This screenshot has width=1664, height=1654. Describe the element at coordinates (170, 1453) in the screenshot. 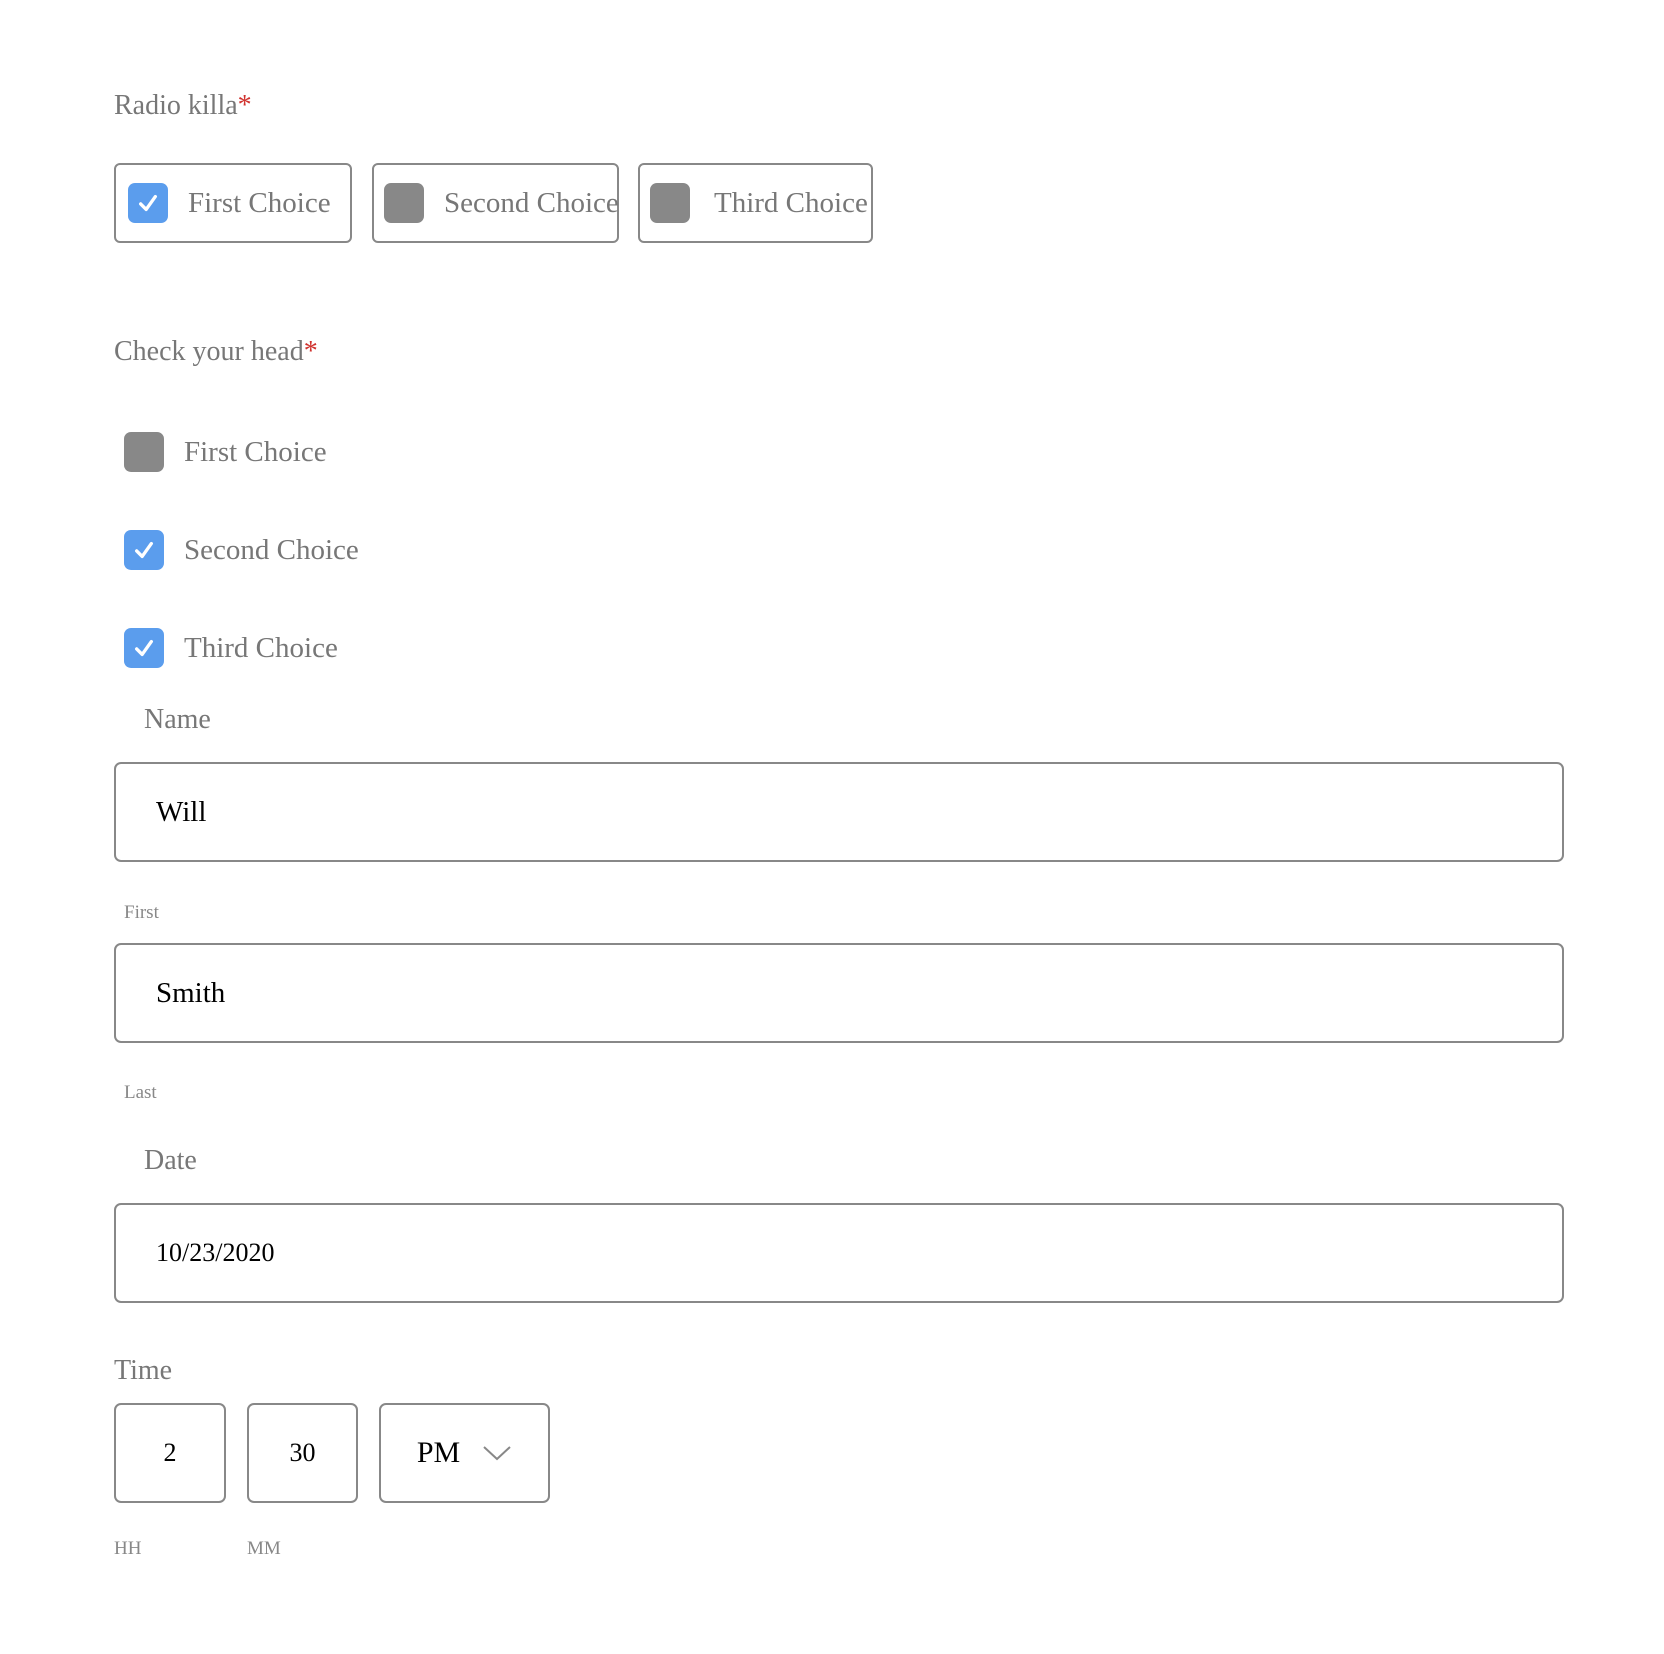

I see `hour-input` at that location.